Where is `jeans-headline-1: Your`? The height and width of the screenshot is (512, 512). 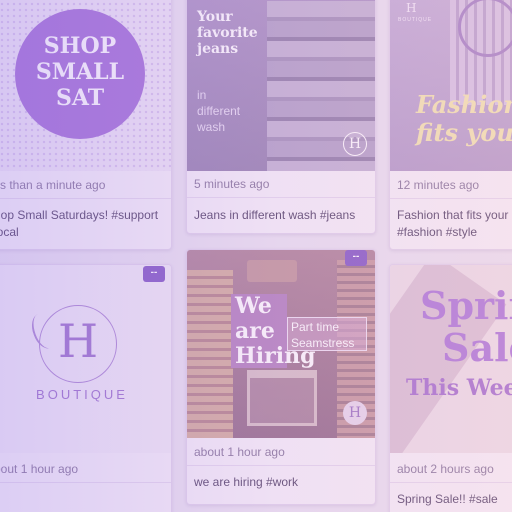 jeans-headline-1: Your is located at coordinates (215, 17).